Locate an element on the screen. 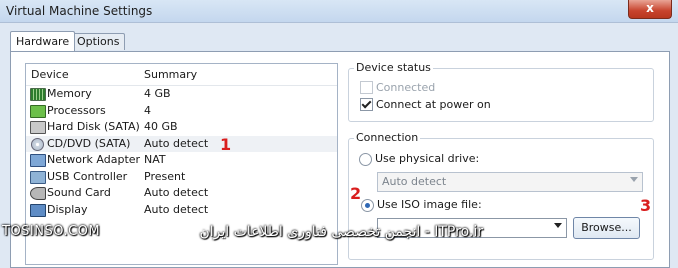 The image size is (678, 268). connection-title: Connection is located at coordinates (387, 137).